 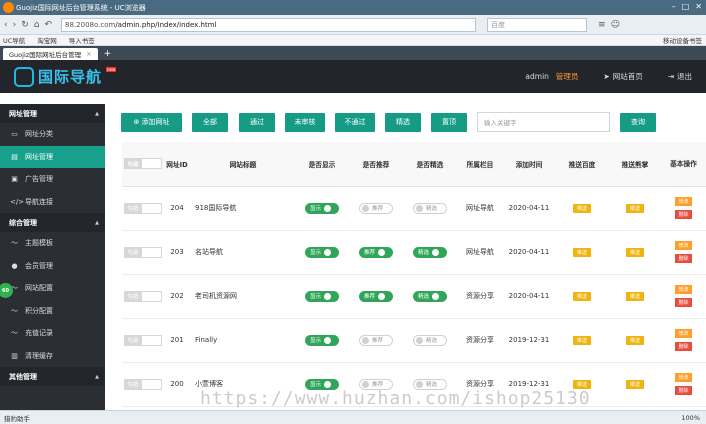 I want to click on mobile-bookmarks: 移动设备书签, so click(x=682, y=40).